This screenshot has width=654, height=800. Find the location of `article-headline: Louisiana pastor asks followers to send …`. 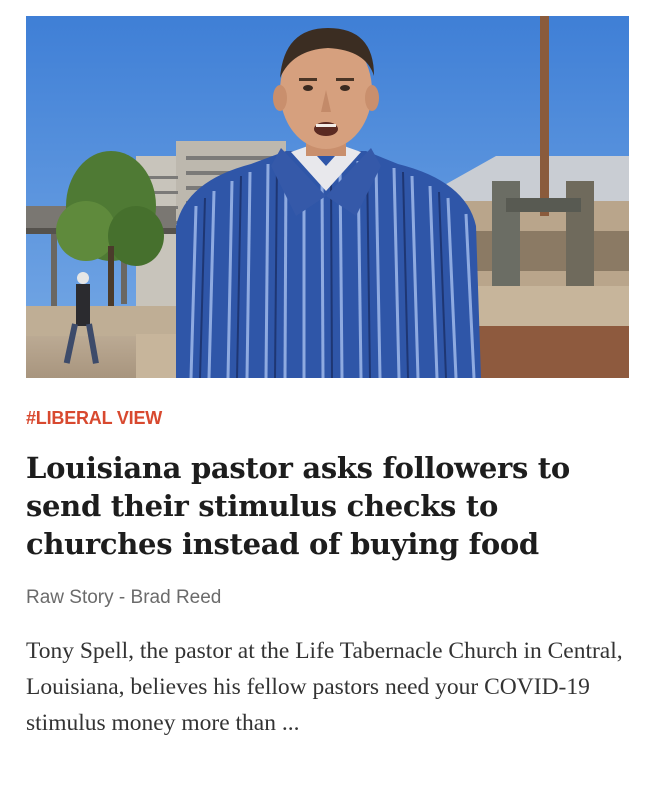

article-headline: Louisiana pastor asks followers to send … is located at coordinates (331, 506).